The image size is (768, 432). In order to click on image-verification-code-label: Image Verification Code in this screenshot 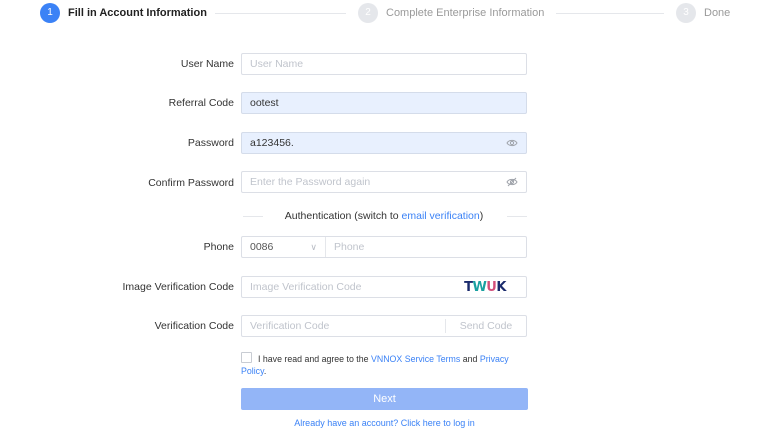, I will do `click(178, 287)`.